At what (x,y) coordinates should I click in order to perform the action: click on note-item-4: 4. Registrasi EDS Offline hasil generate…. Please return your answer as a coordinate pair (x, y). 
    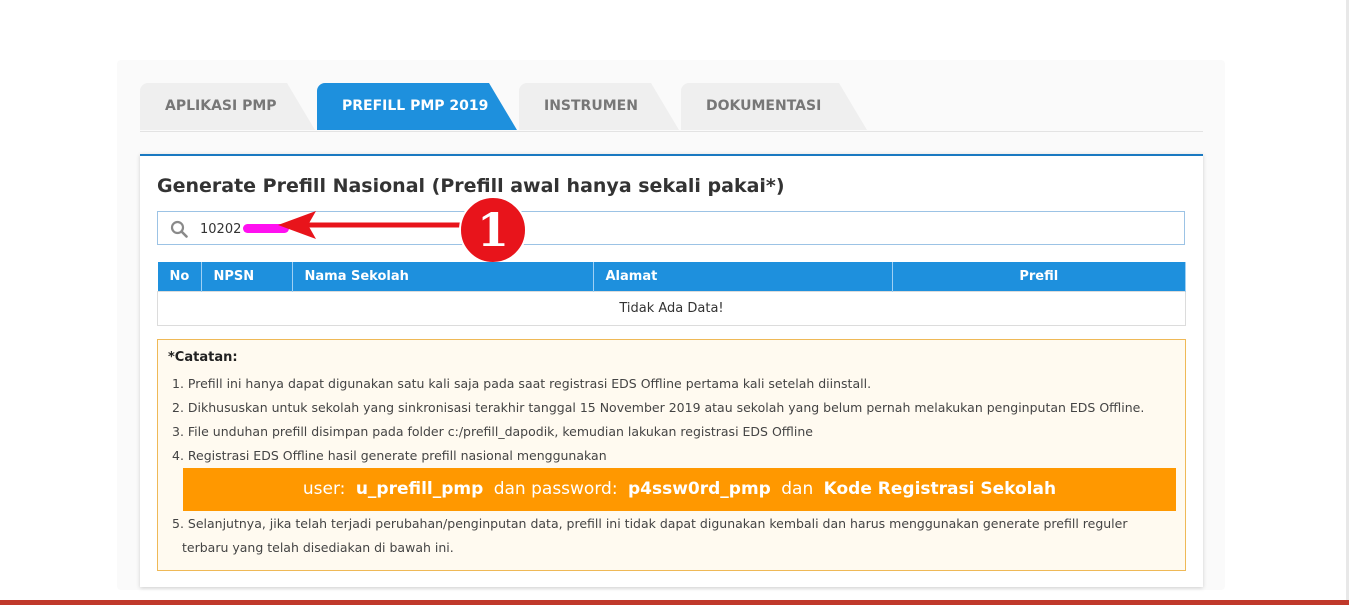
    Looking at the image, I should click on (389, 455).